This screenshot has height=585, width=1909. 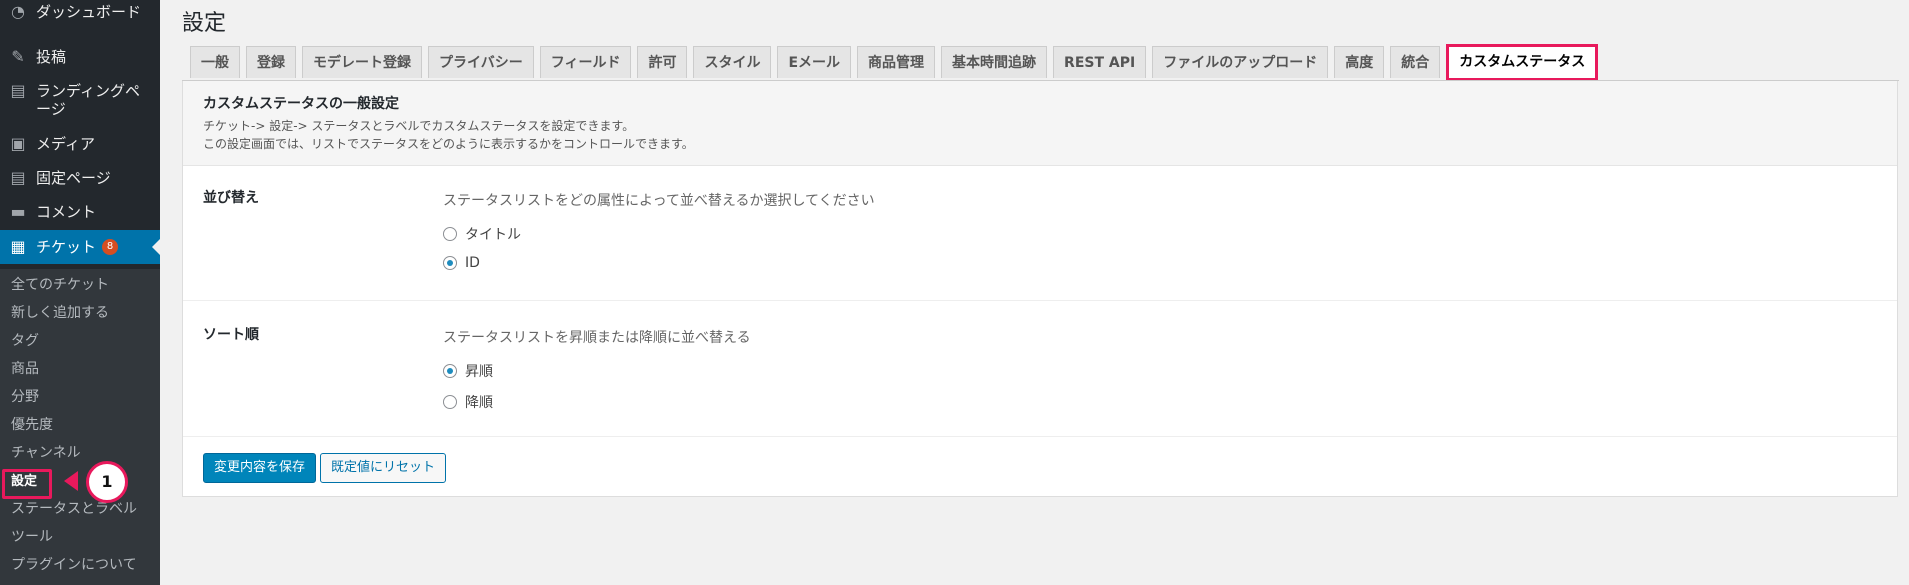 I want to click on menu-item-media: ▣ メディア, so click(x=80, y=144).